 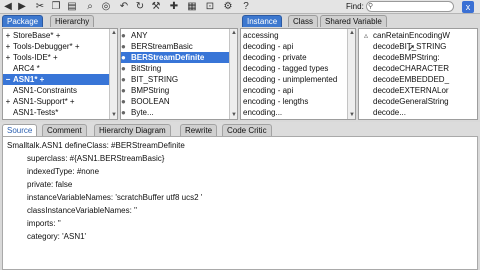 What do you see at coordinates (298, 101) in the screenshot?
I see `protocol-item: encoding - lengths` at bounding box center [298, 101].